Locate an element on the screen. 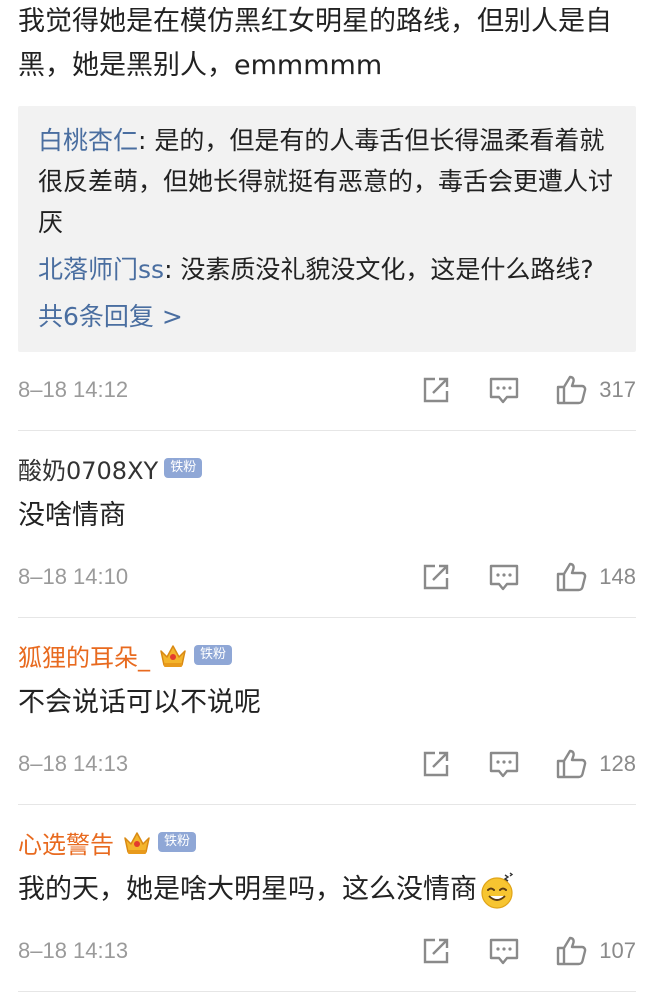  like-button: 317 is located at coordinates (595, 390).